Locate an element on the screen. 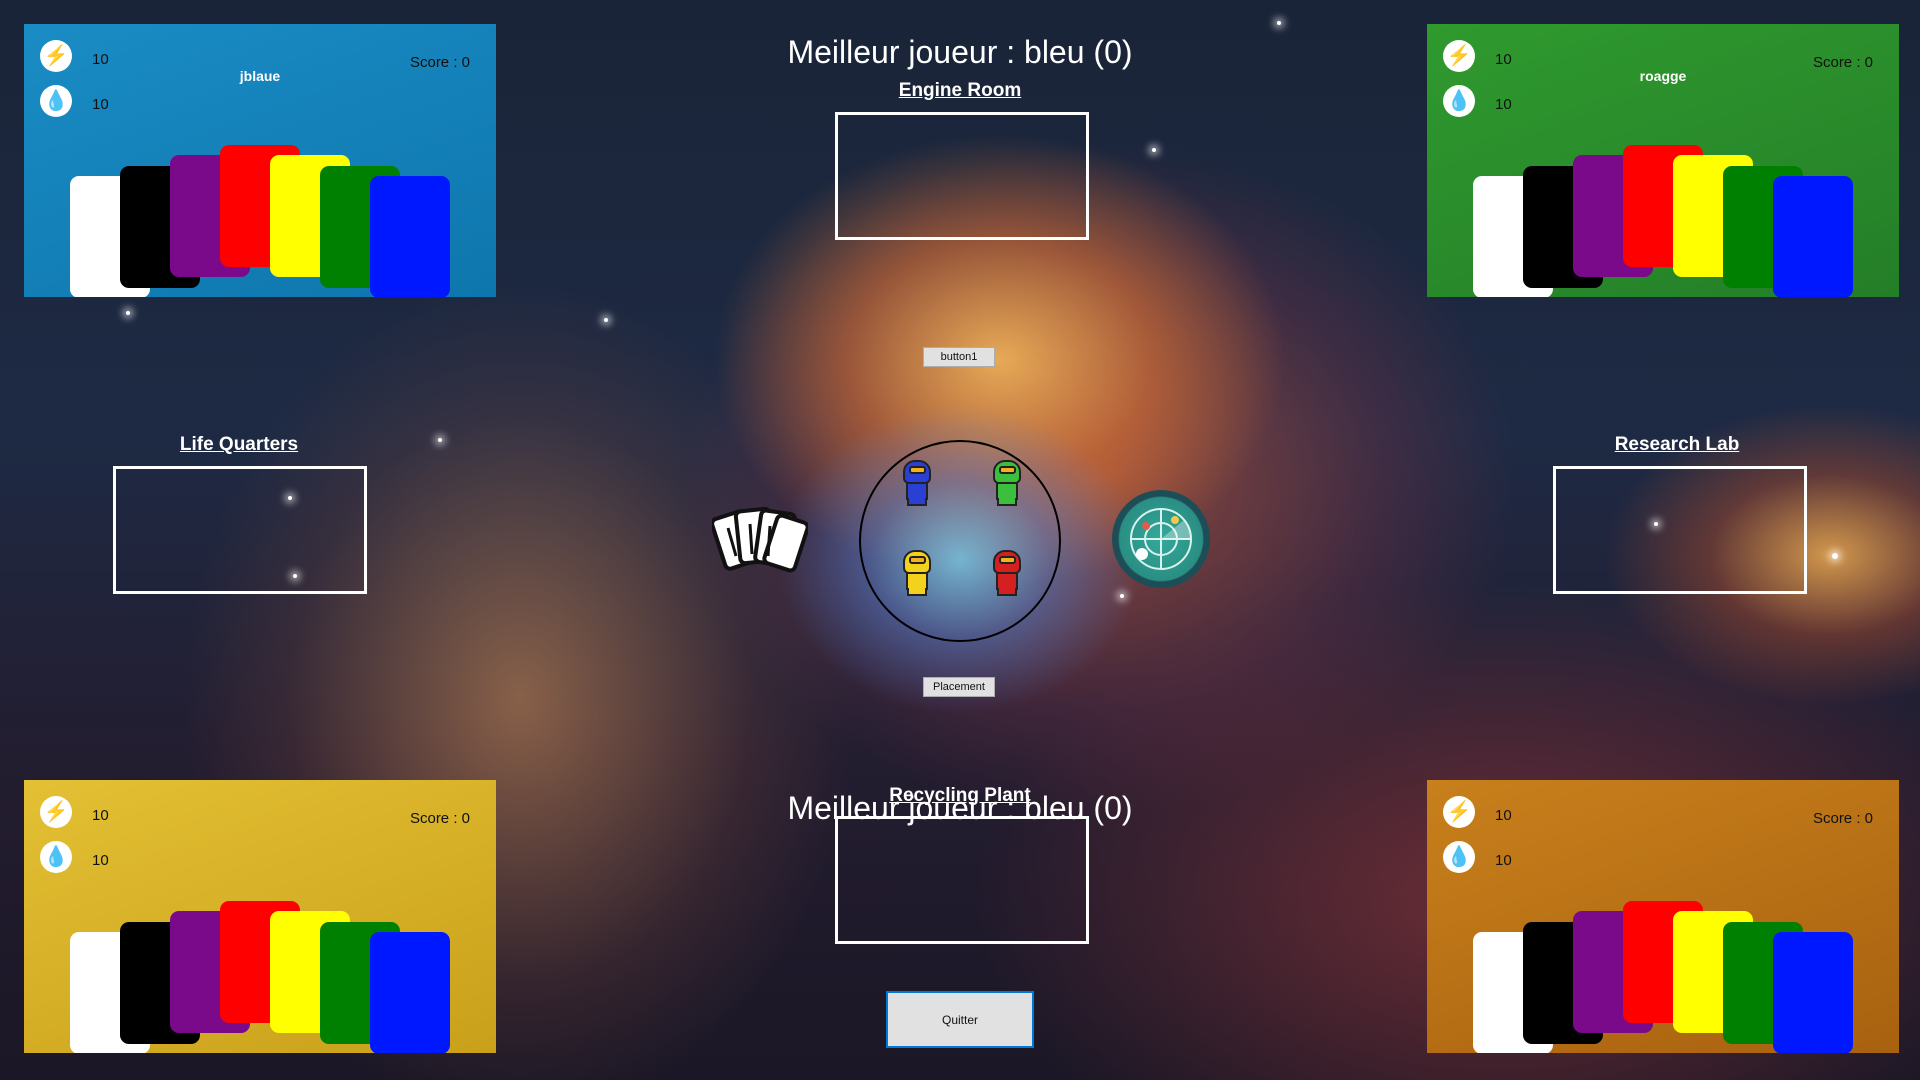  button1: button1 is located at coordinates (959, 357).